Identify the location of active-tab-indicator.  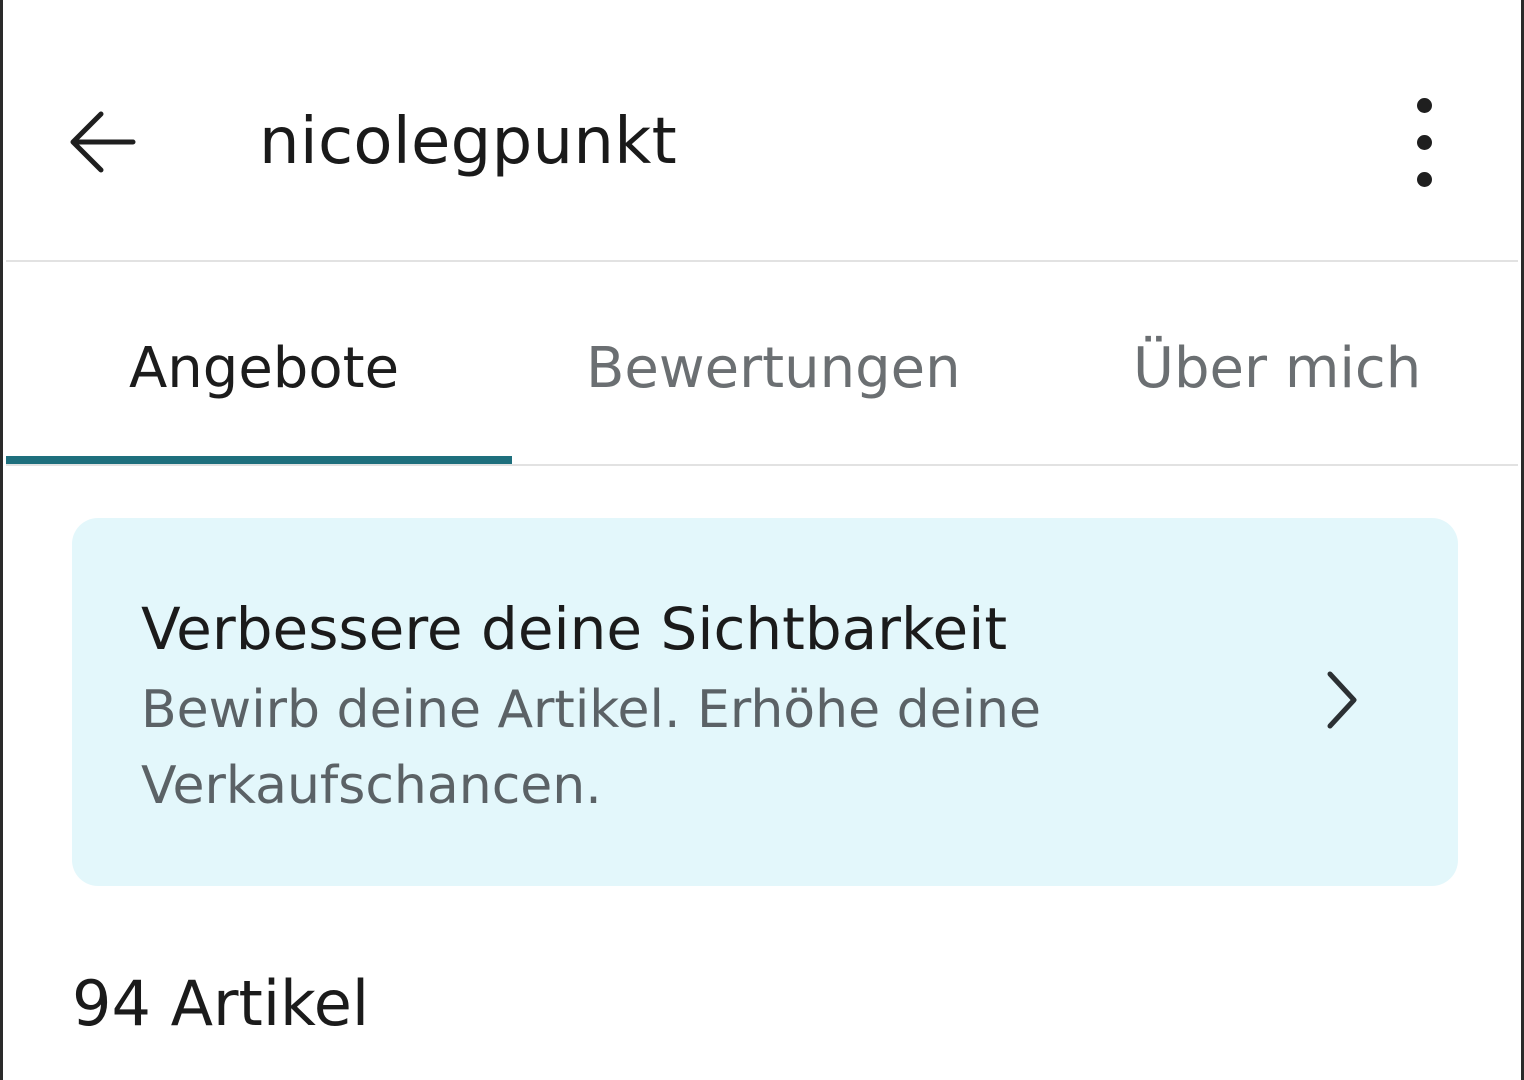
(259, 460).